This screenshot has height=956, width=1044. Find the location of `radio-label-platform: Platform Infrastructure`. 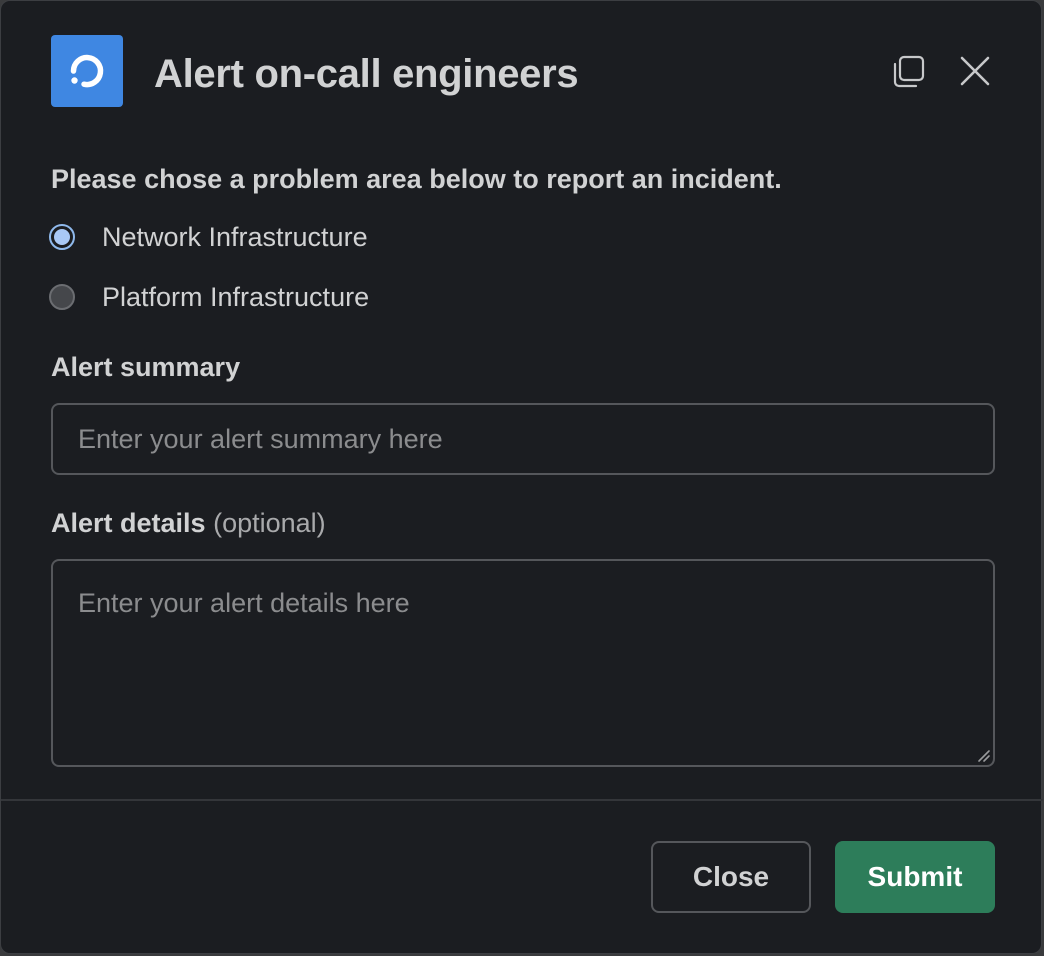

radio-label-platform: Platform Infrastructure is located at coordinates (236, 297).